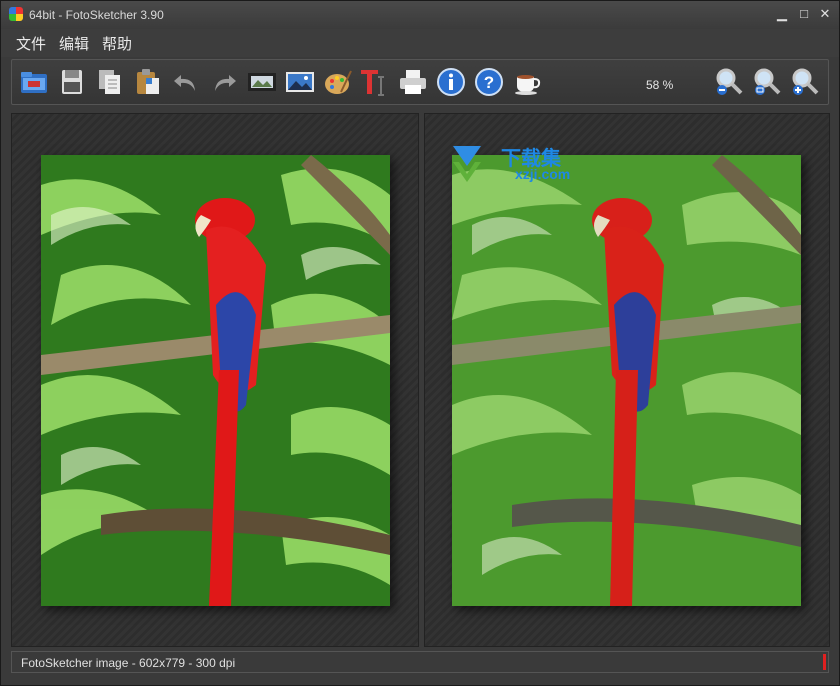 Image resolution: width=840 pixels, height=686 pixels. I want to click on menu-help: 帮助, so click(117, 43).